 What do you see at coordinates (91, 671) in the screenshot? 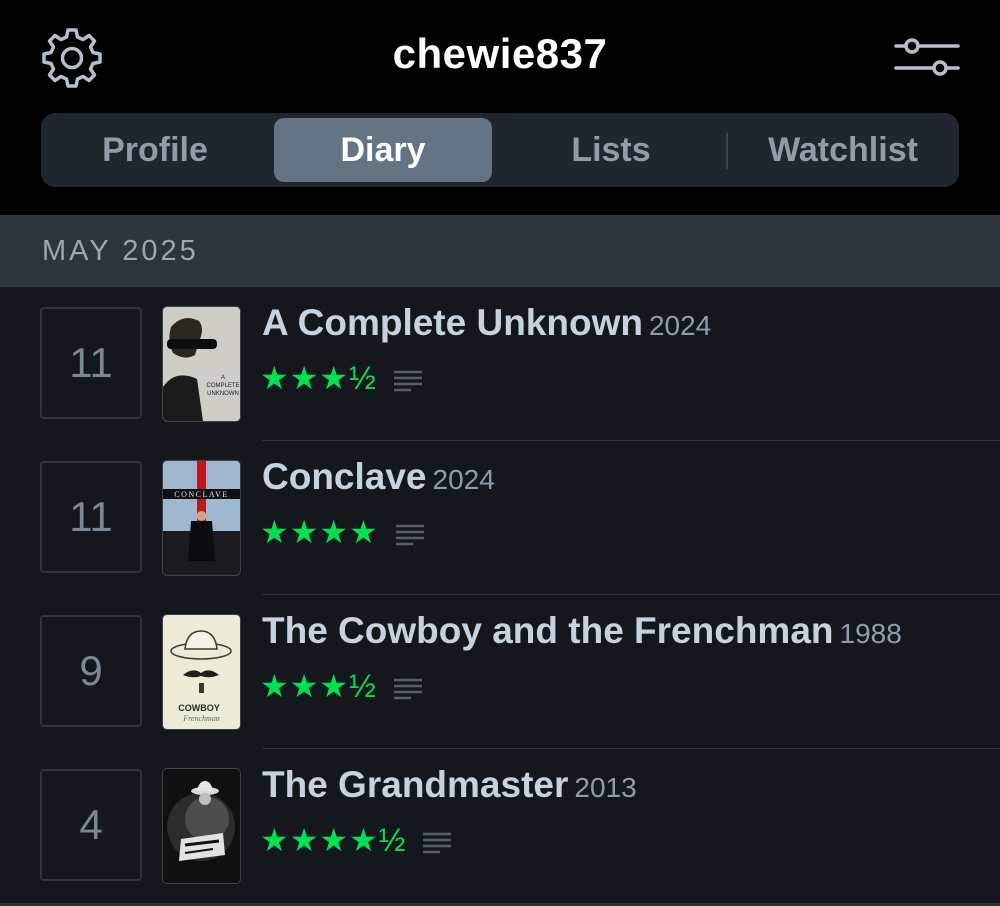
I see `diary-day: 9` at bounding box center [91, 671].